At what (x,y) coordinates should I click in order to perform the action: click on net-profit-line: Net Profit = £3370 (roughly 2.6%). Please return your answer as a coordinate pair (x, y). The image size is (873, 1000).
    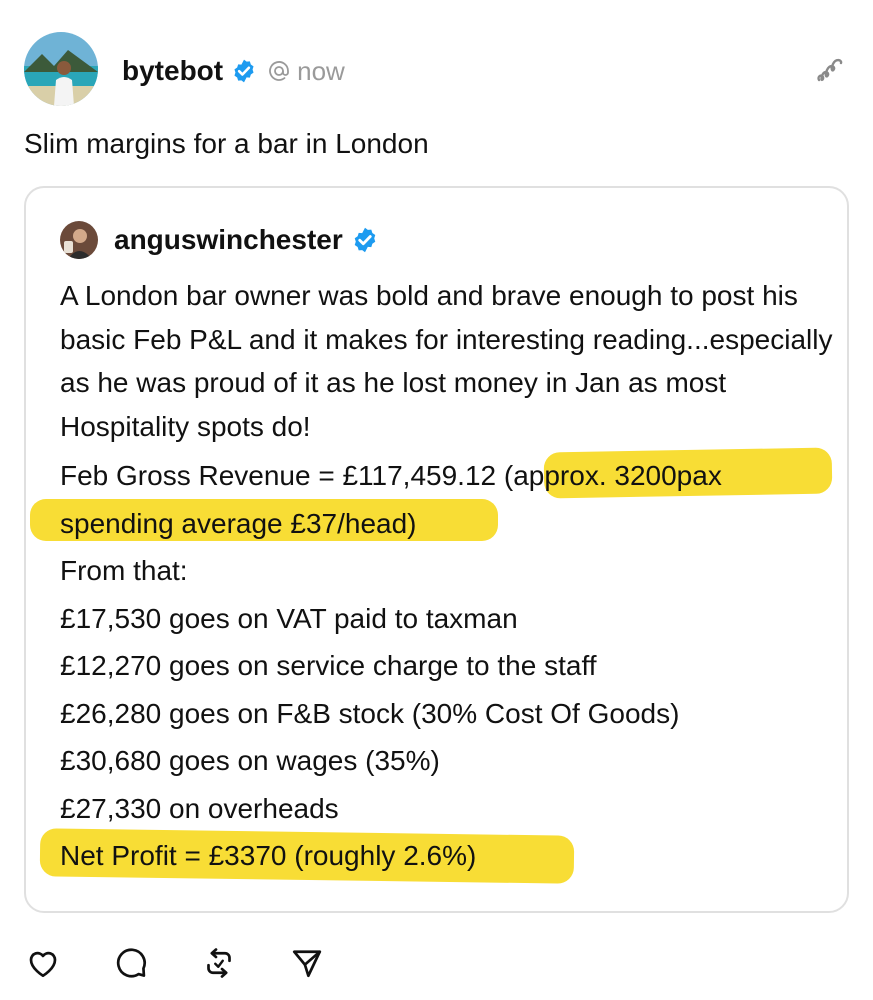
    Looking at the image, I should click on (450, 856).